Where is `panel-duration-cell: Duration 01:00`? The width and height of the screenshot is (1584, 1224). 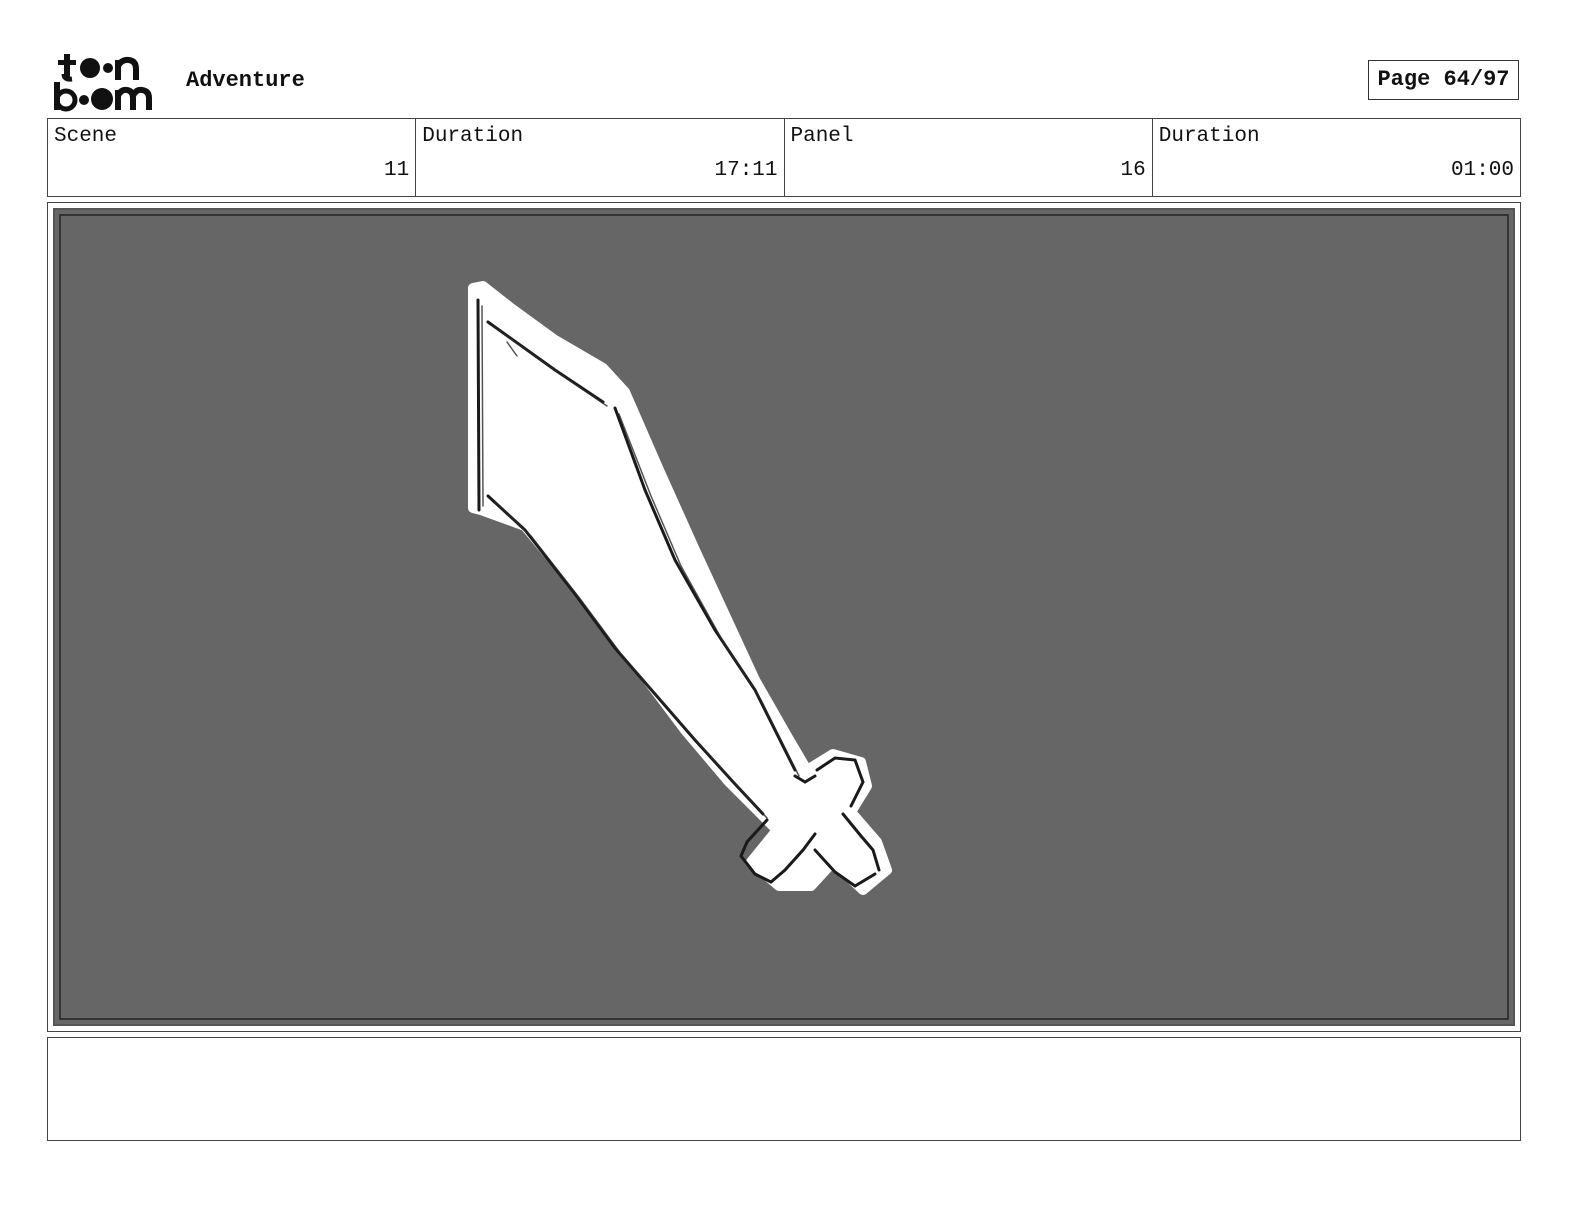 panel-duration-cell: Duration 01:00 is located at coordinates (1336, 157).